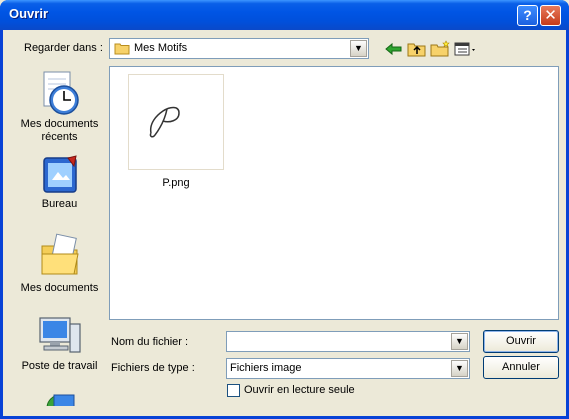  I want to click on filetype-dropdown: Fichiers image ▼, so click(348, 368).